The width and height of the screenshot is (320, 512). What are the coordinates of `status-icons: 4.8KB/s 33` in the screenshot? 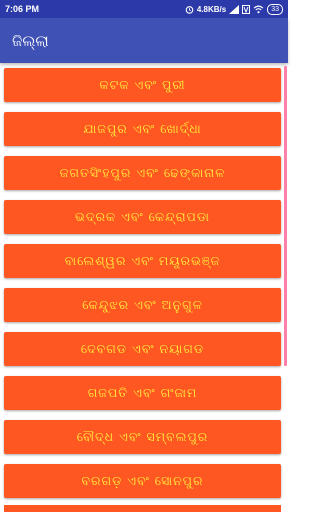 It's located at (234, 9).